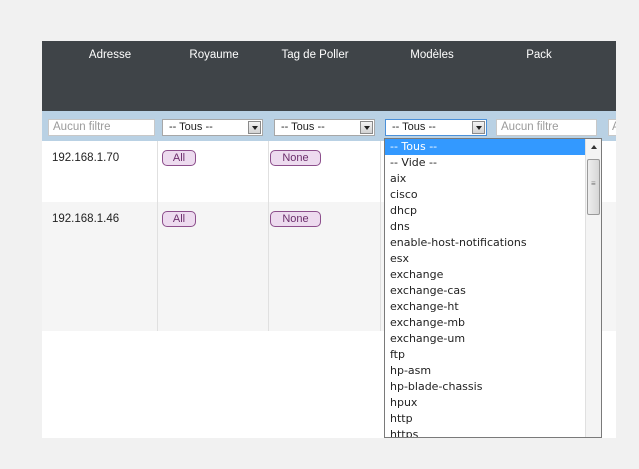 Image resolution: width=639 pixels, height=469 pixels. What do you see at coordinates (485, 179) in the screenshot?
I see `dropdown-option: aix` at bounding box center [485, 179].